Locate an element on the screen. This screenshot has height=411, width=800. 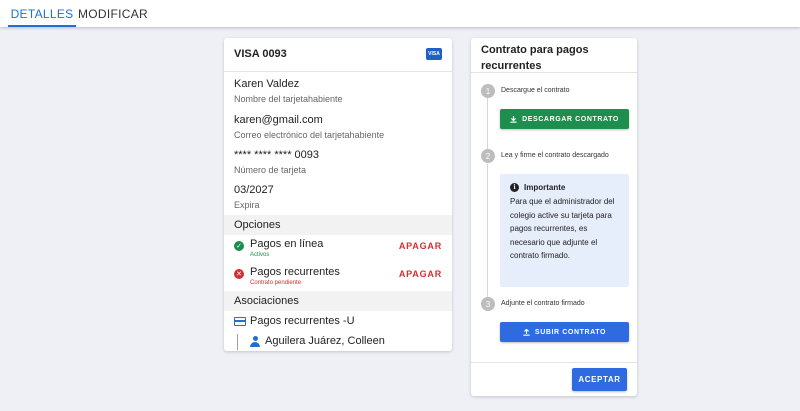
notice-header: i Importante is located at coordinates (565, 187).